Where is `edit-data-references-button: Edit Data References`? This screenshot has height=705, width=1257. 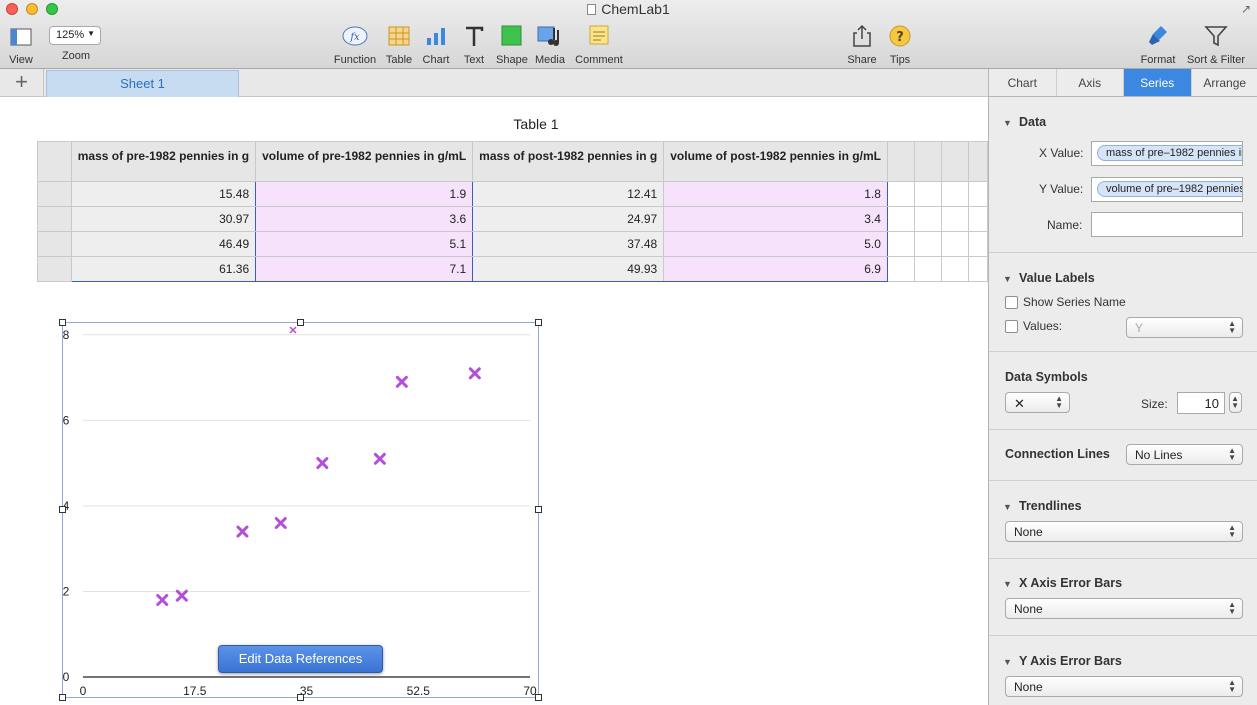 edit-data-references-button: Edit Data References is located at coordinates (300, 659).